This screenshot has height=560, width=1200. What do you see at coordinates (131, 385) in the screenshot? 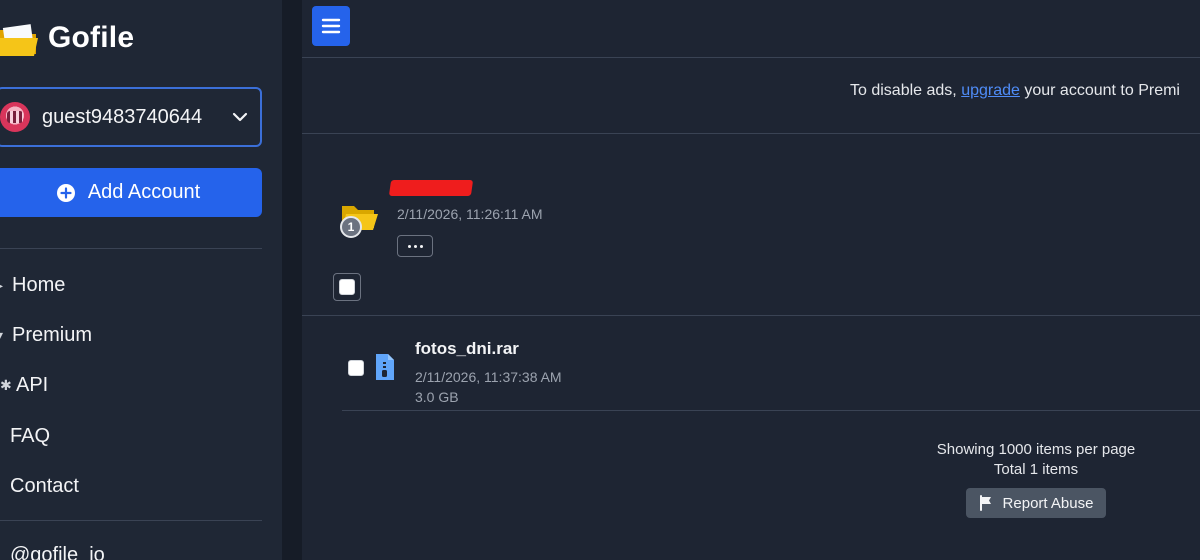
I see `sidebar-item-api: ✱ API` at bounding box center [131, 385].